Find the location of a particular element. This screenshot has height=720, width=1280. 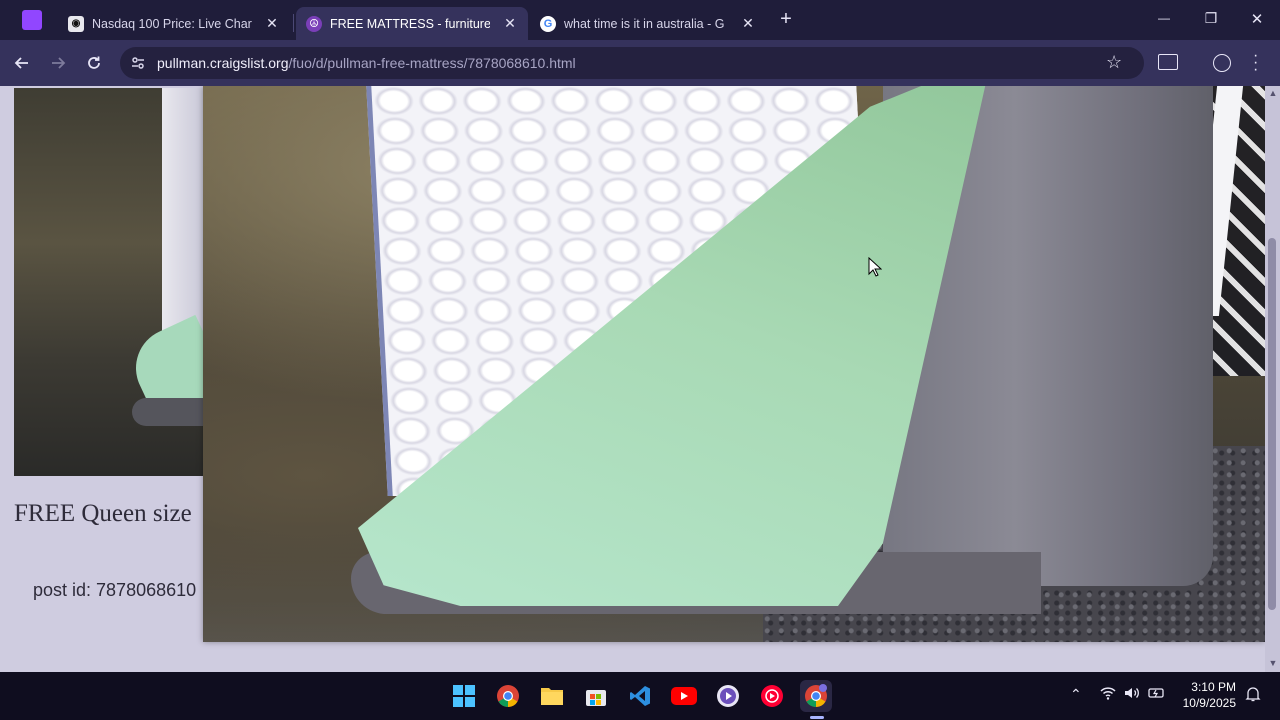

show-hidden-icons-chevron-icon: ⌃ is located at coordinates (1076, 694).